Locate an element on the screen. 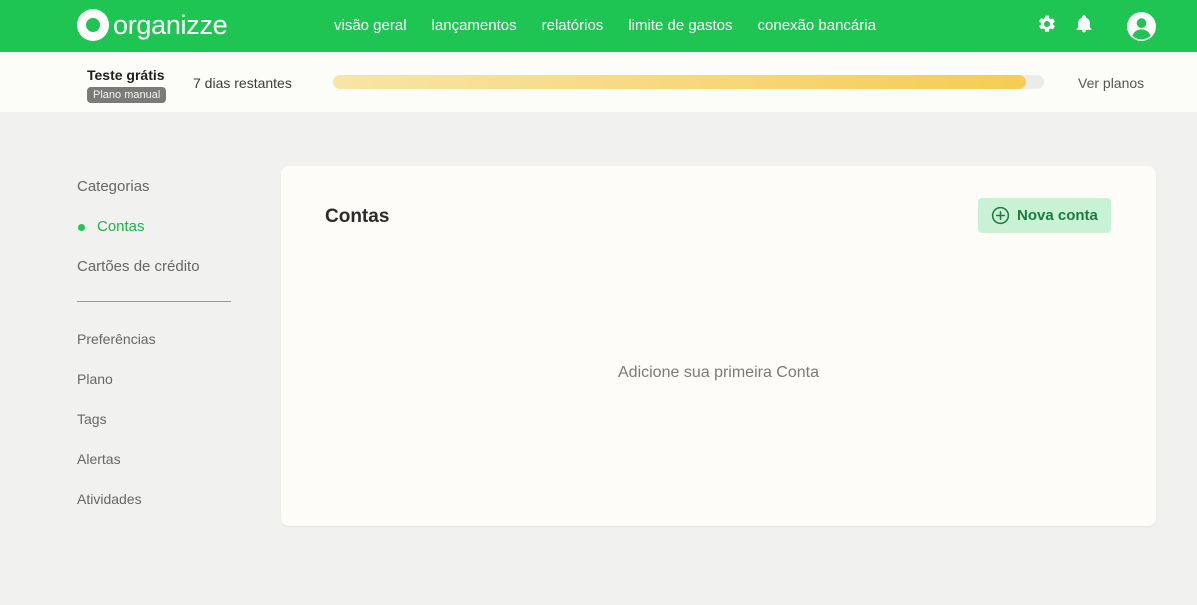 The height and width of the screenshot is (605, 1197). bell-icon is located at coordinates (1084, 24).